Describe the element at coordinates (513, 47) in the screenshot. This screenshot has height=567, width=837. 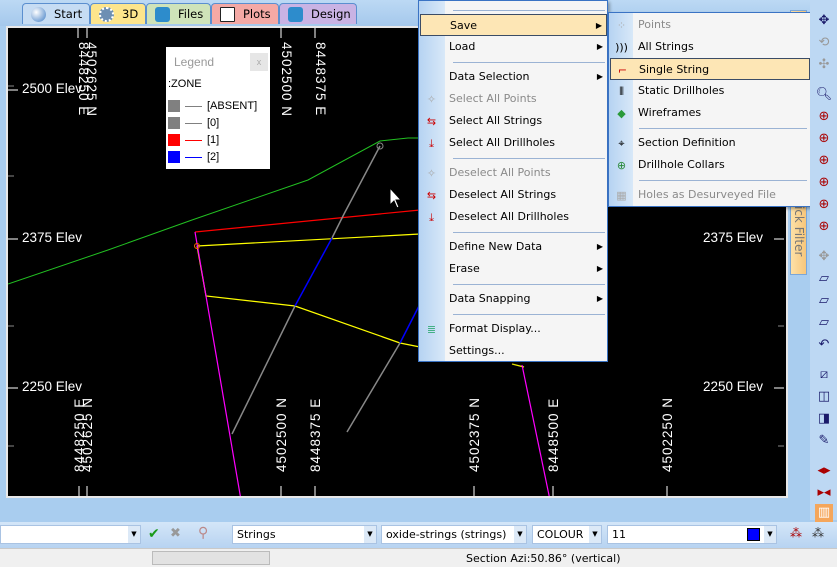
I see `menu-item-load: Load ▶` at that location.